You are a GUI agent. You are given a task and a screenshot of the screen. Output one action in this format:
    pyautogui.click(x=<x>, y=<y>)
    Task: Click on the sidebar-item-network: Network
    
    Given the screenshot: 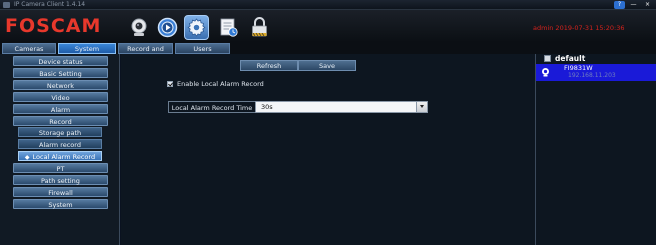 What is the action you would take?
    pyautogui.click(x=60, y=85)
    